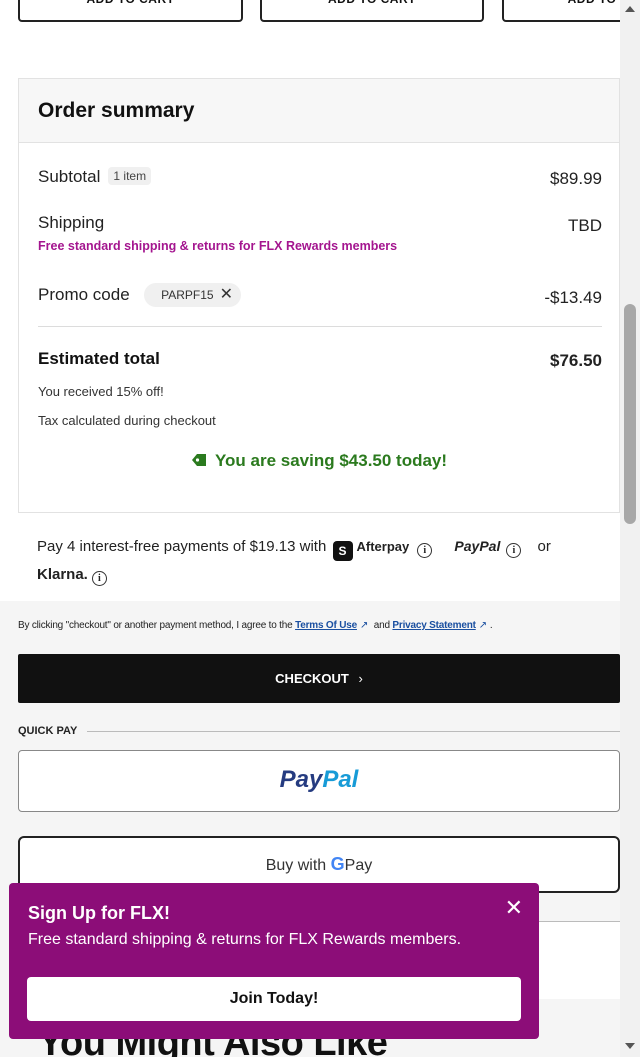  What do you see at coordinates (514, 908) in the screenshot?
I see `close-icon: ✕` at bounding box center [514, 908].